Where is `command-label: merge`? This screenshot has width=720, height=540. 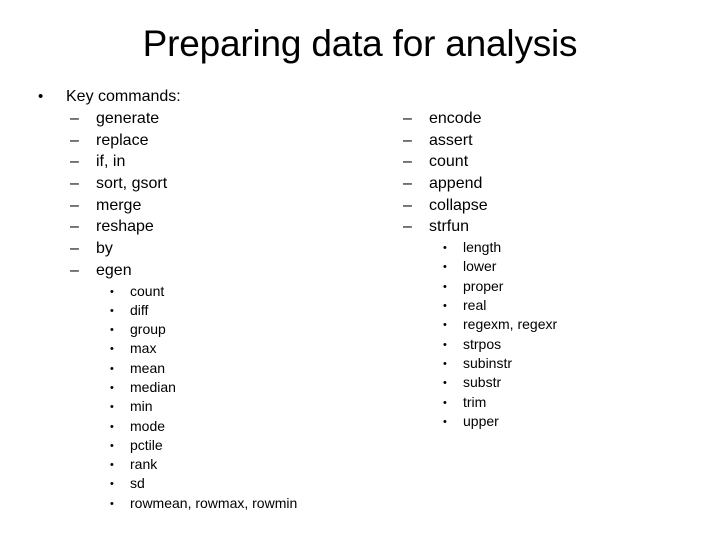 command-label: merge is located at coordinates (119, 205).